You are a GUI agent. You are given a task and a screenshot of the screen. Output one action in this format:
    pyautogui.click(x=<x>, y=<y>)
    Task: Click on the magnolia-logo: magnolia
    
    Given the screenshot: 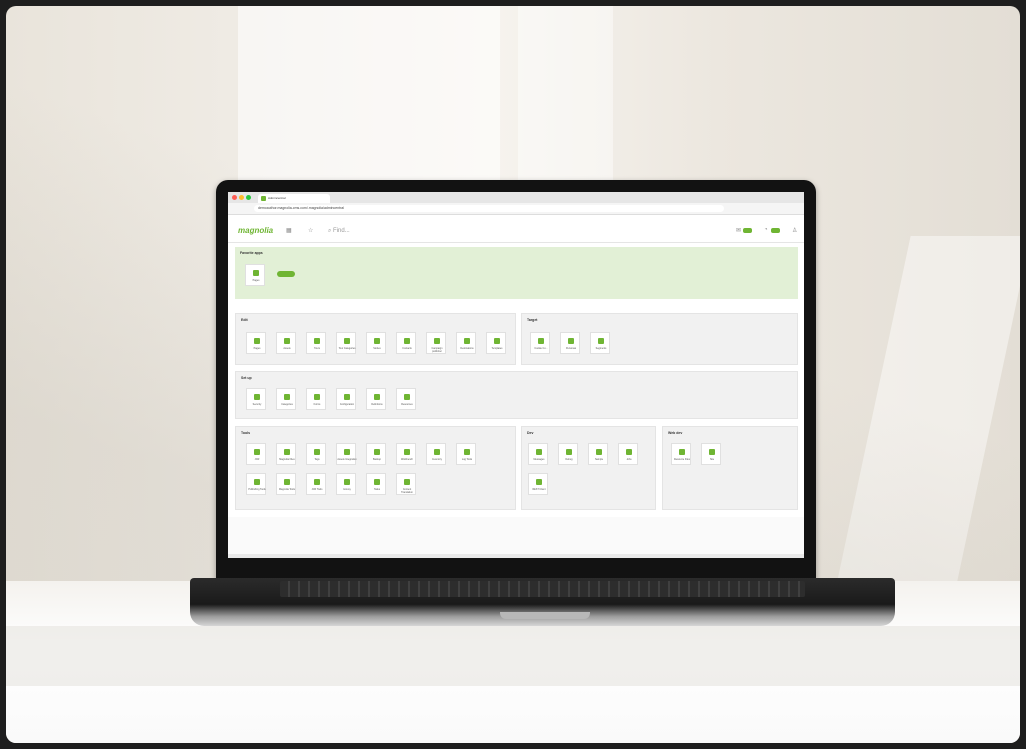 What is the action you would take?
    pyautogui.click(x=256, y=230)
    